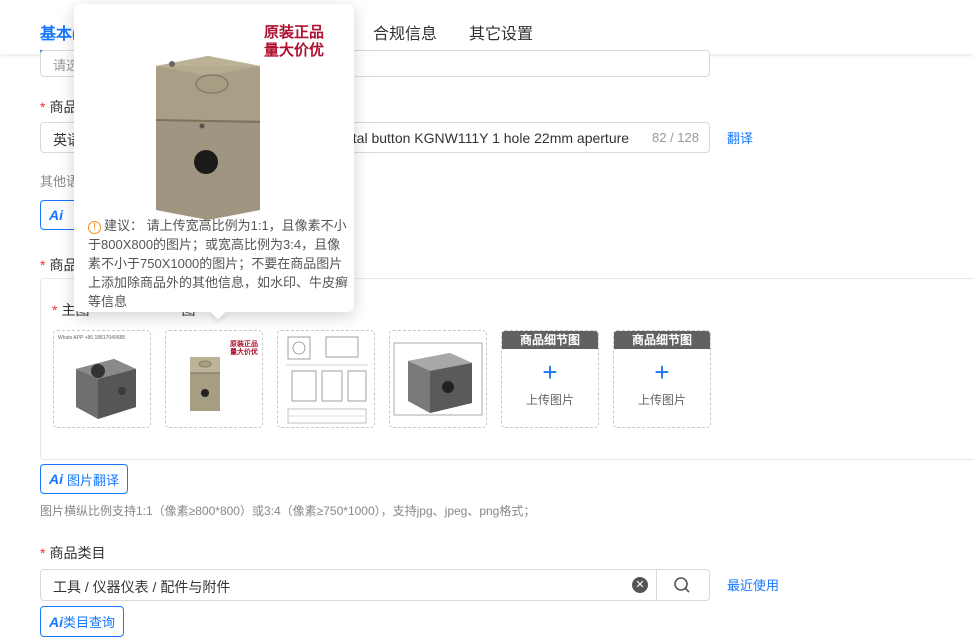 The height and width of the screenshot is (639, 974). I want to click on category-query-label: 类目查询, so click(89, 622).